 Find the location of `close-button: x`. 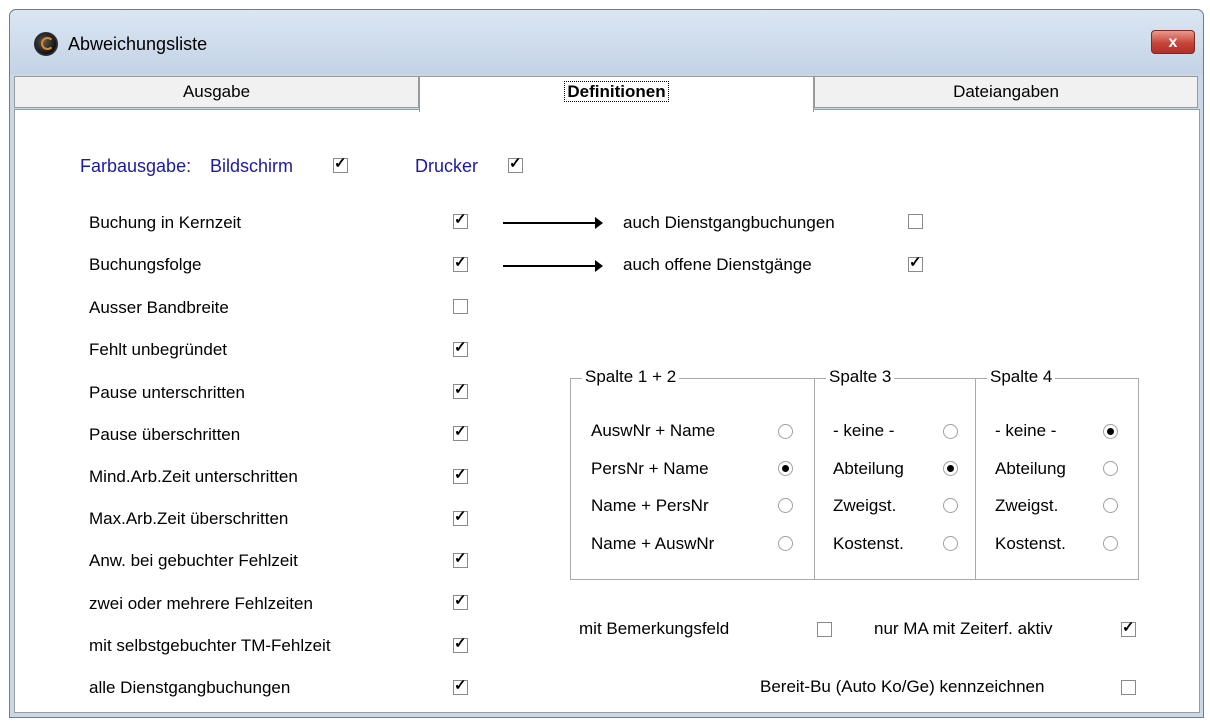

close-button: x is located at coordinates (1173, 42).